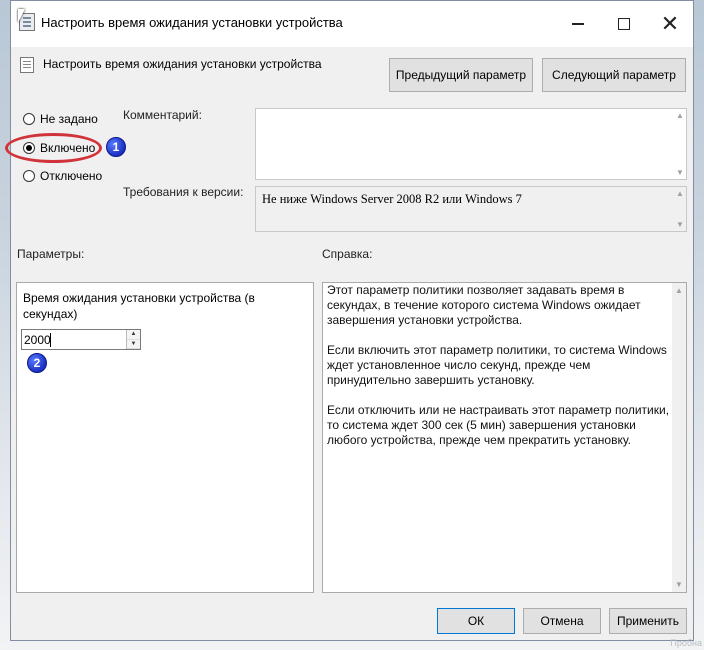 The image size is (704, 650). What do you see at coordinates (50, 340) in the screenshot?
I see `text-caret` at bounding box center [50, 340].